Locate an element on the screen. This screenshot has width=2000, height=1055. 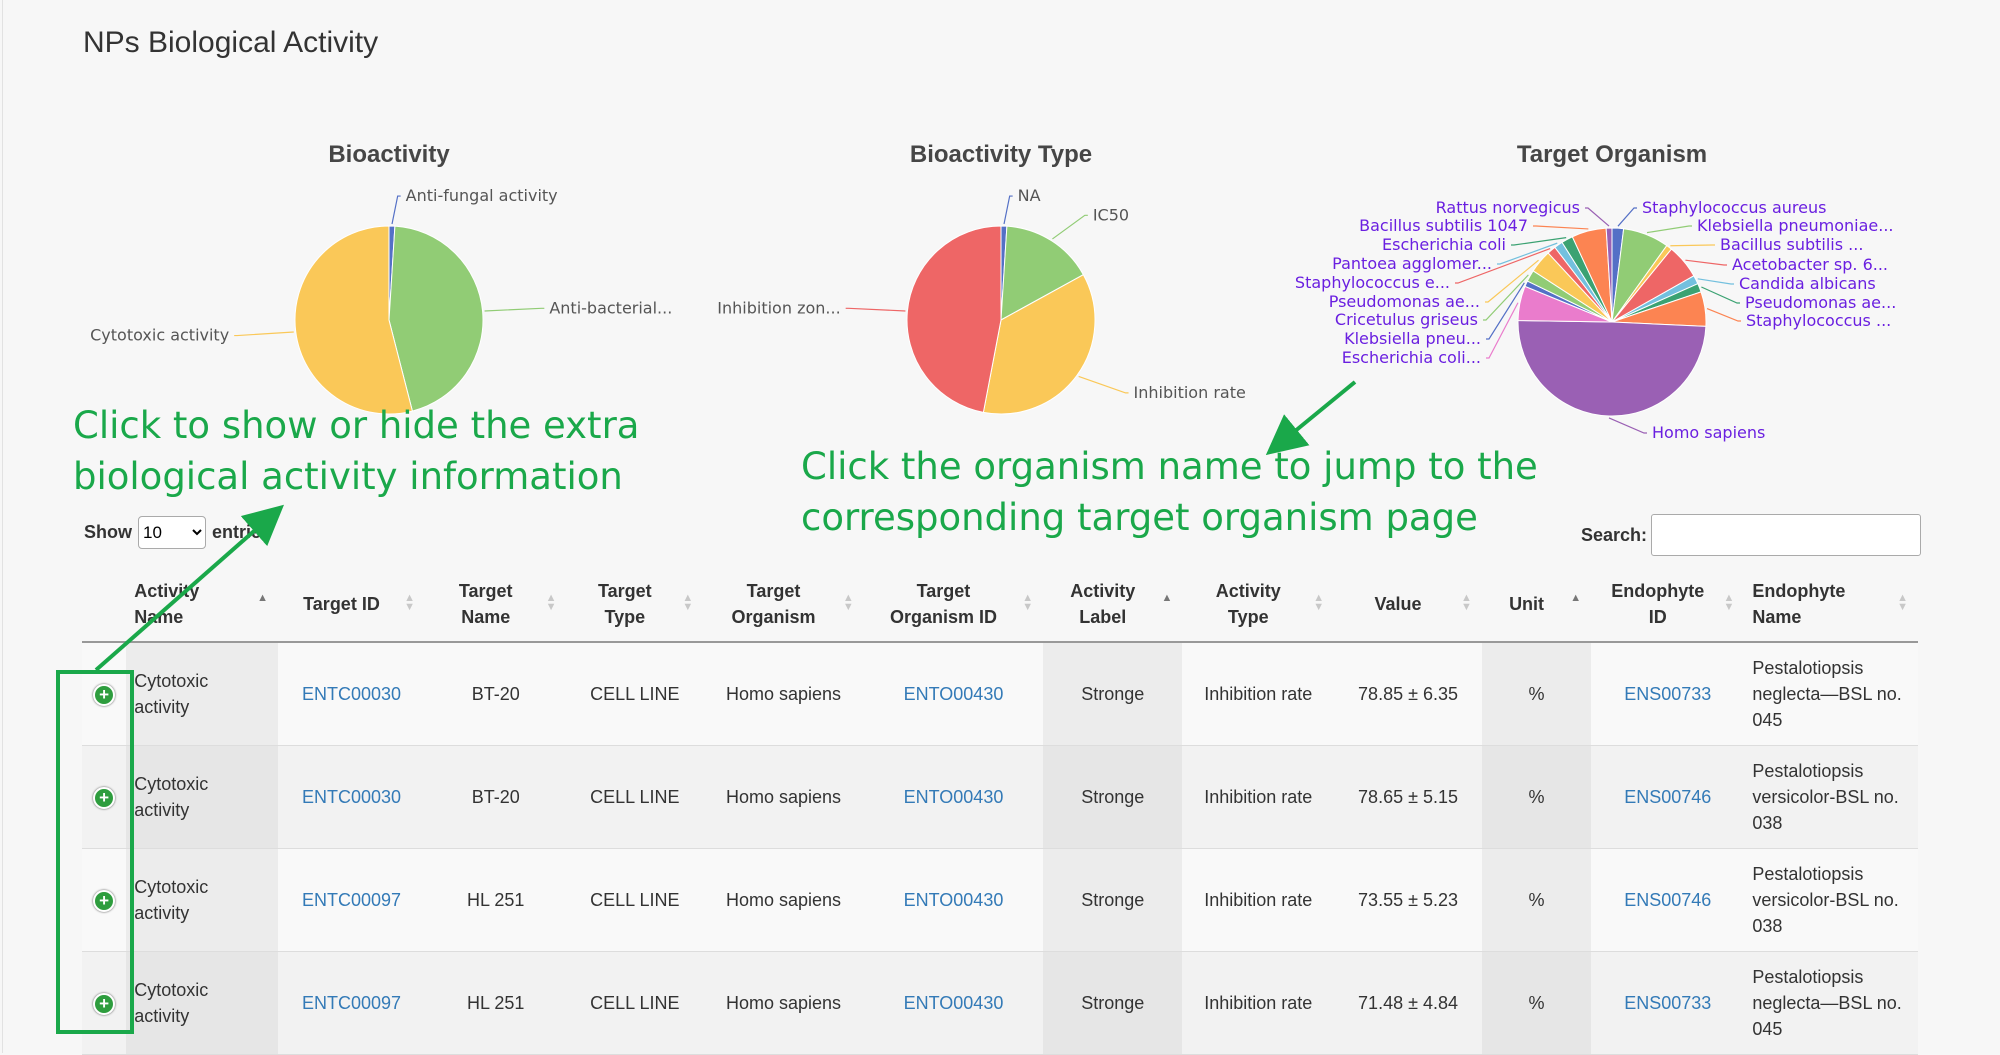
cell-text: neglecta—BSL no. is located at coordinates (1827, 1003).